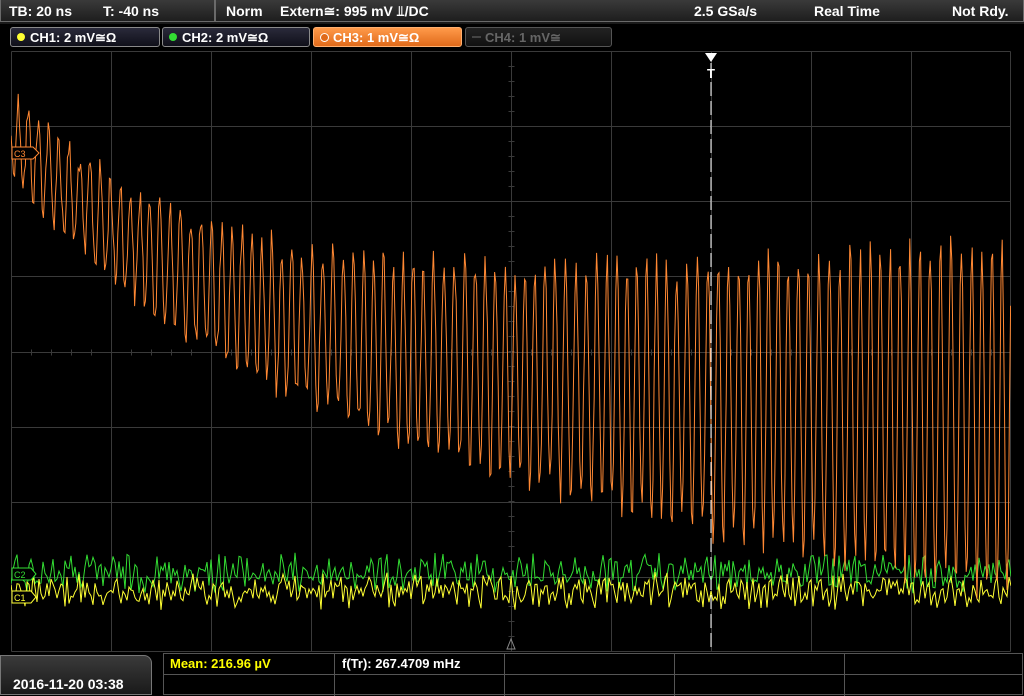 The height and width of the screenshot is (696, 1024). What do you see at coordinates (68, 684) in the screenshot?
I see `datetime-value: 2016-11-20 03:38` at bounding box center [68, 684].